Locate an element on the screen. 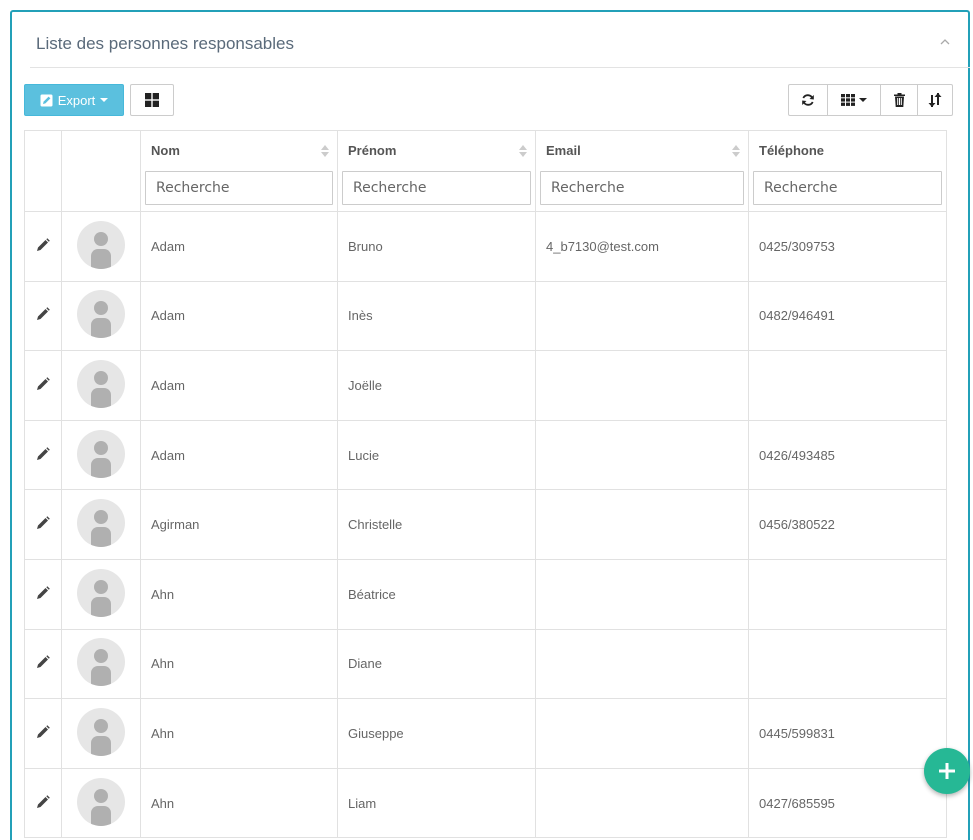 This screenshot has width=973, height=840. table-row: Agirman Christelle 0456/380522 is located at coordinates (485, 524).